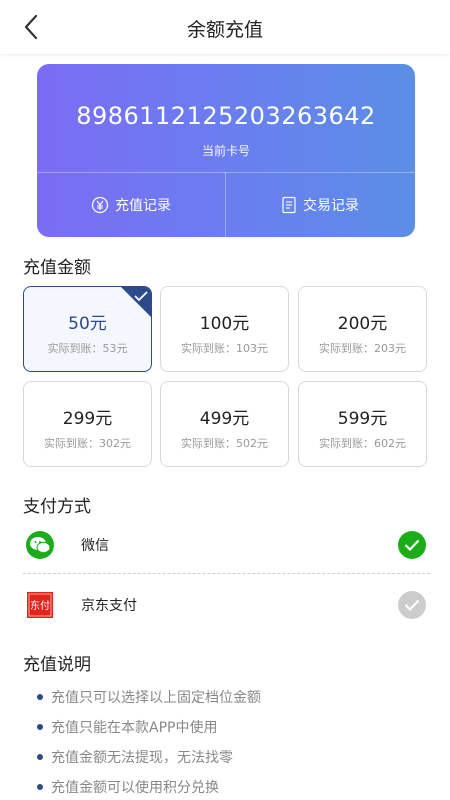 Image resolution: width=450 pixels, height=800 pixels. I want to click on amount-option-499: 499元 实际到账：502元, so click(224, 424).